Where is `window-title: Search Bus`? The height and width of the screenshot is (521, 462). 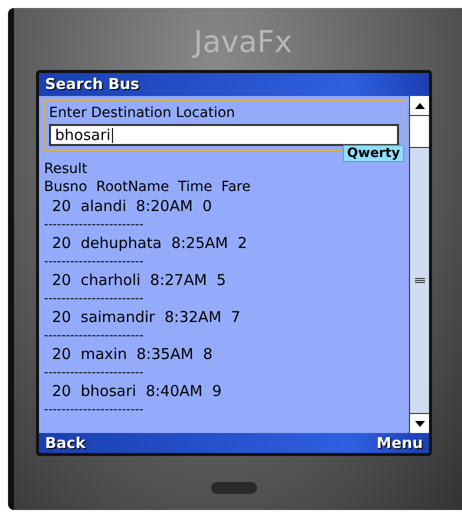 window-title: Search Bus is located at coordinates (234, 84).